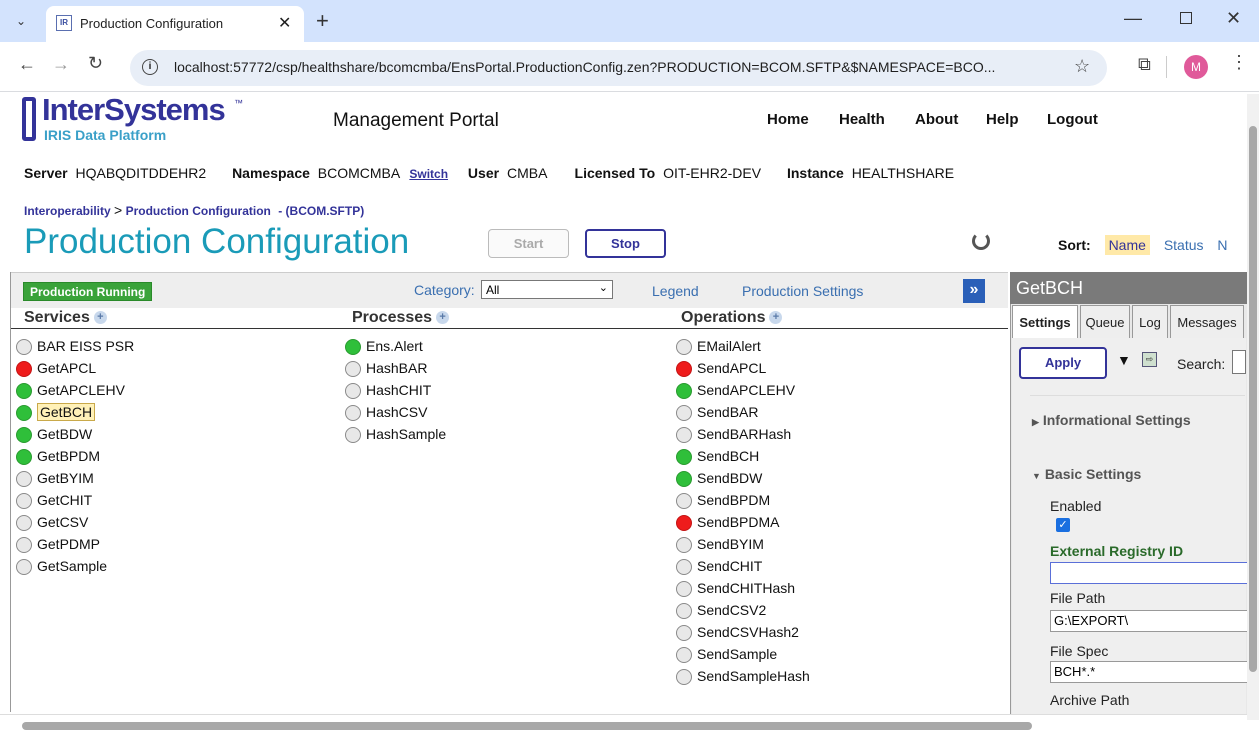  What do you see at coordinates (1082, 66) in the screenshot?
I see `bookmark-star-icon: ☆` at bounding box center [1082, 66].